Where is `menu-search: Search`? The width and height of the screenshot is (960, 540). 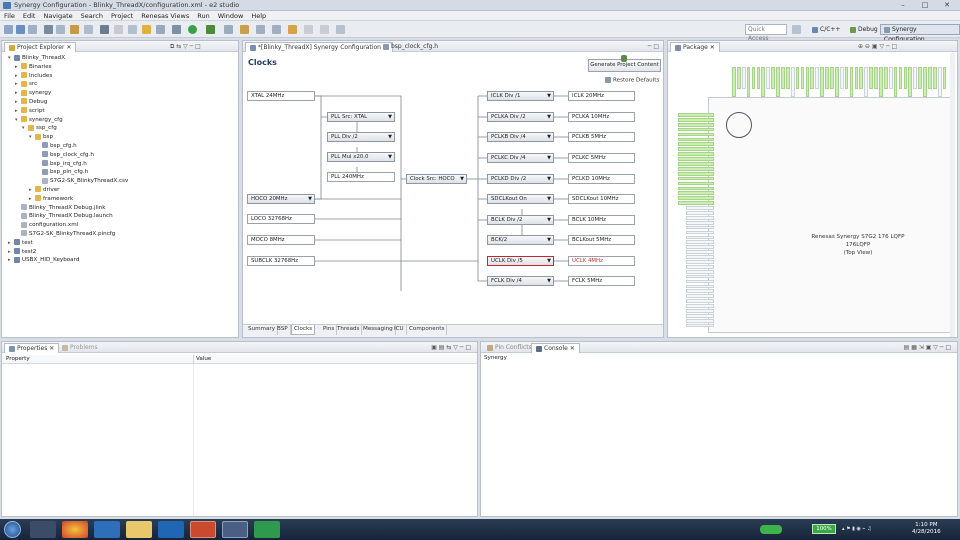 menu-search: Search is located at coordinates (92, 16).